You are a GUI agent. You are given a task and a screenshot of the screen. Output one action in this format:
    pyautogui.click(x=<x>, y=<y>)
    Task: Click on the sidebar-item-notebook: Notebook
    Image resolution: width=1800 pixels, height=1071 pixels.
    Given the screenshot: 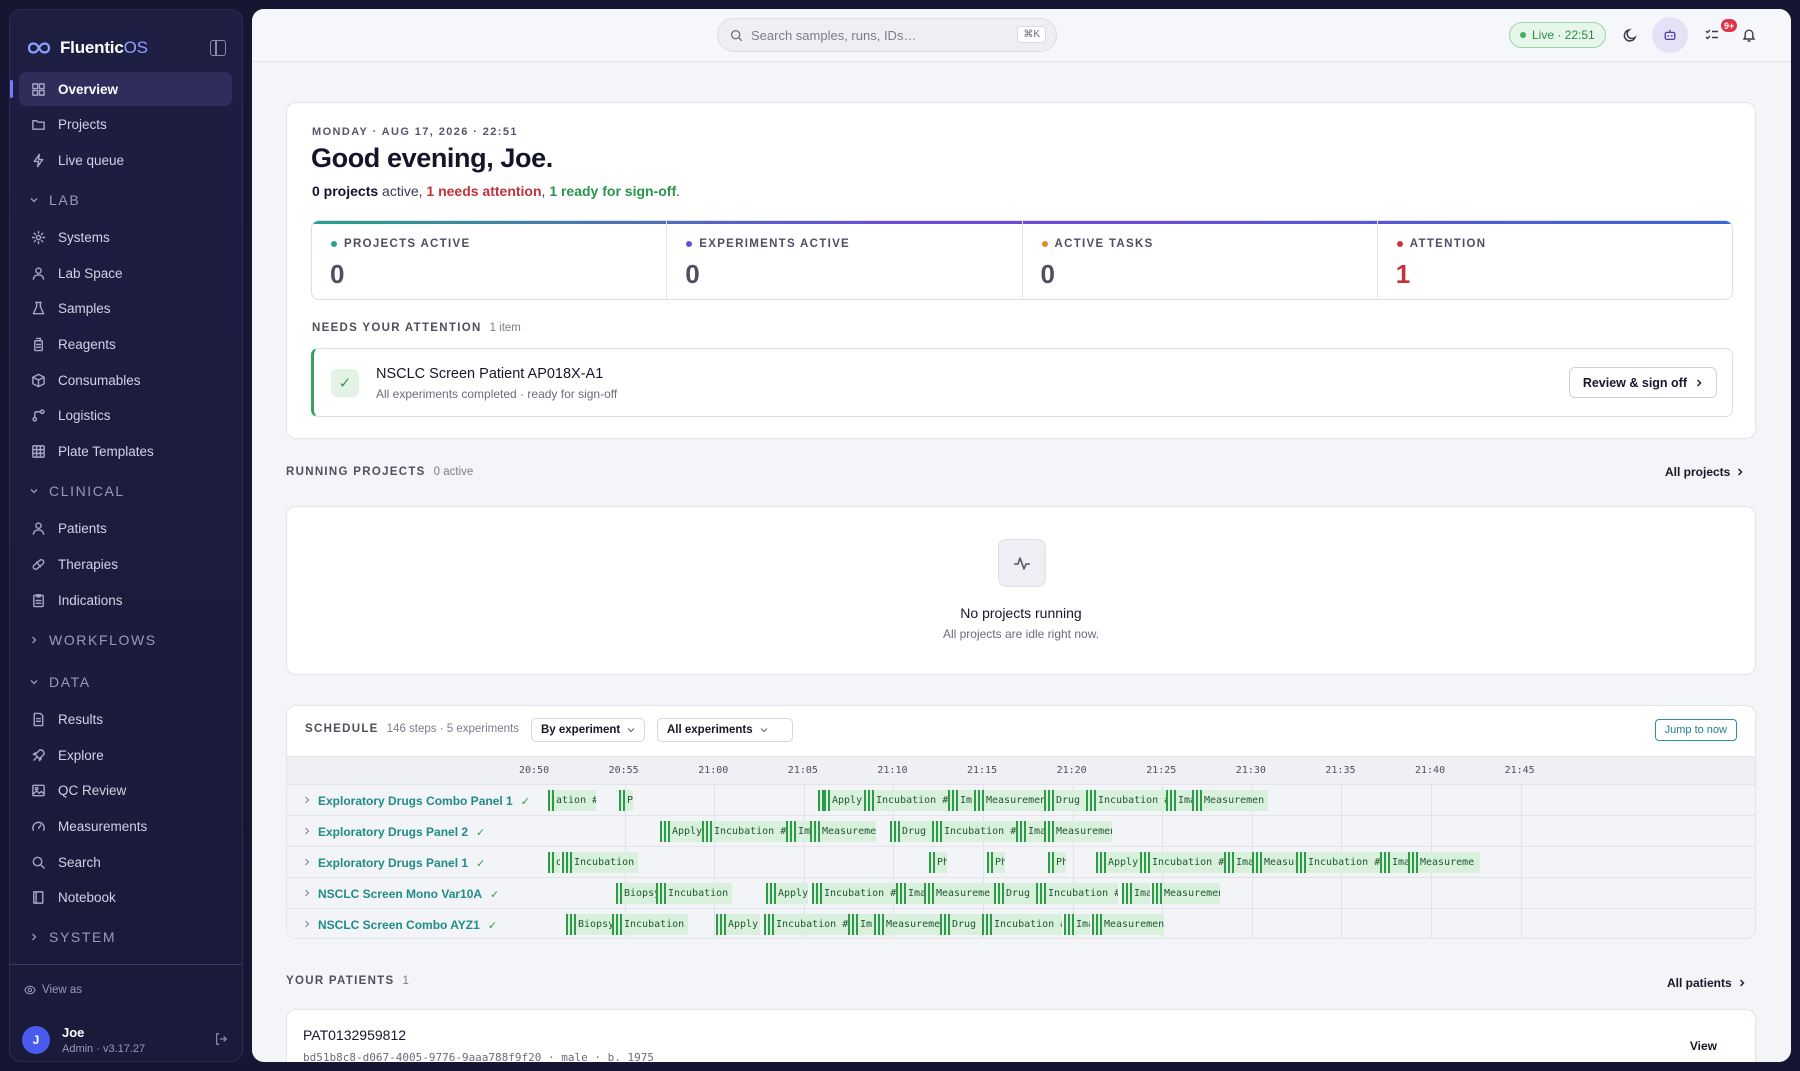 What is the action you would take?
    pyautogui.click(x=125, y=898)
    